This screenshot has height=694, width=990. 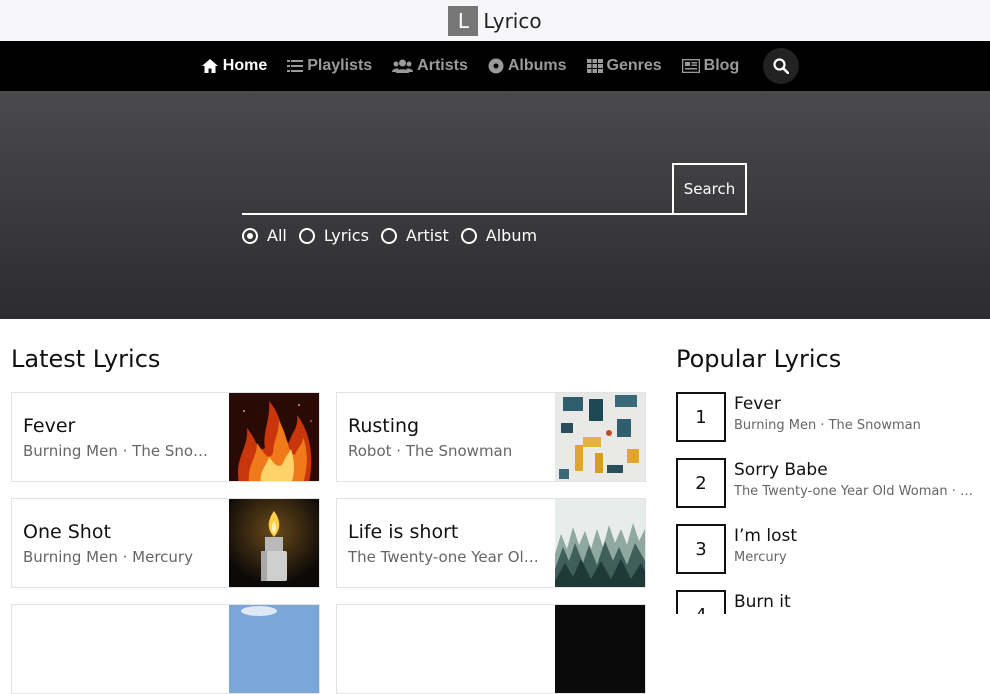 I want to click on filter-album-radio: Album, so click(x=499, y=235).